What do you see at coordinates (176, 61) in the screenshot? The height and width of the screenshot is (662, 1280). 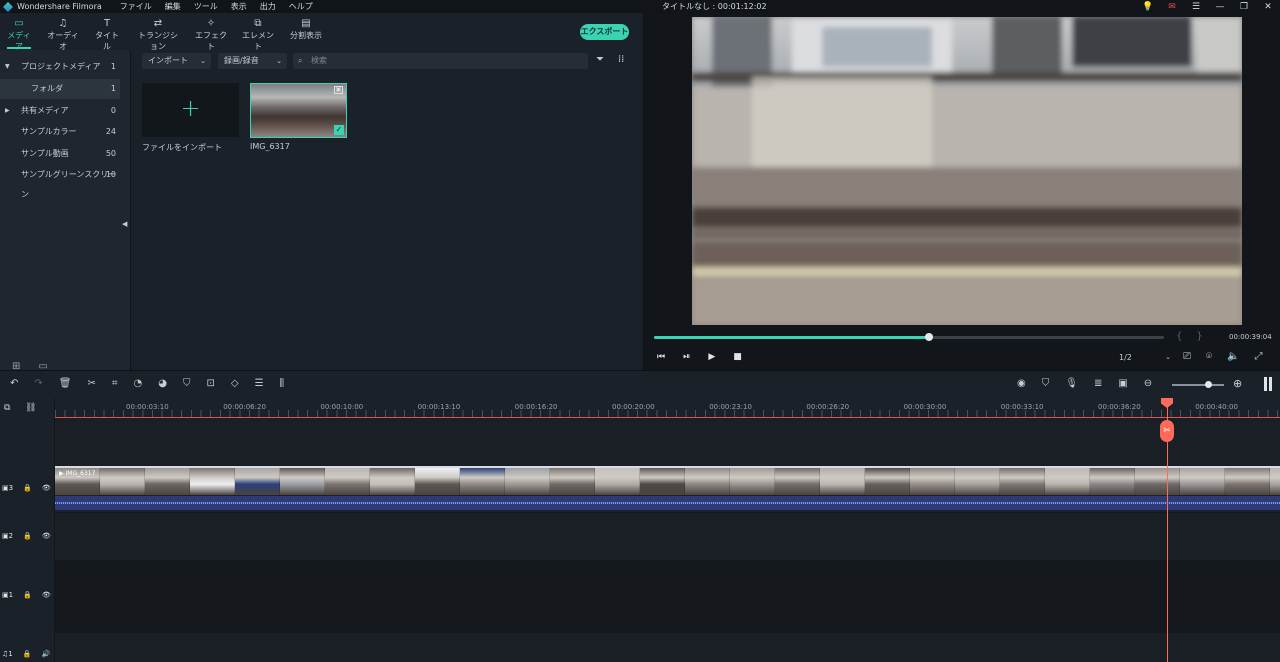 I see `import-dropdown: インポート ⌄` at bounding box center [176, 61].